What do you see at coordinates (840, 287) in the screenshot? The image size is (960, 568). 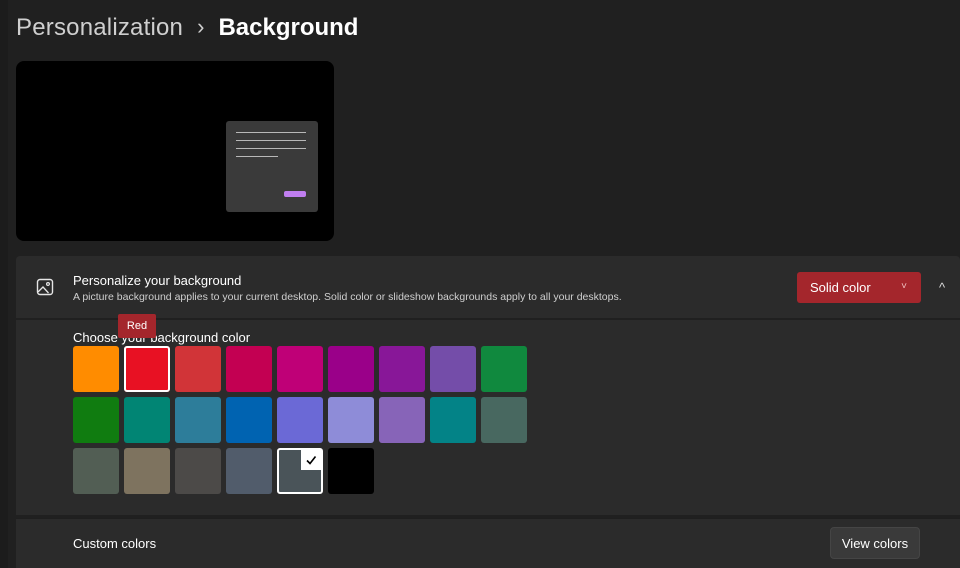 I see `dropdown-value: Solid color` at bounding box center [840, 287].